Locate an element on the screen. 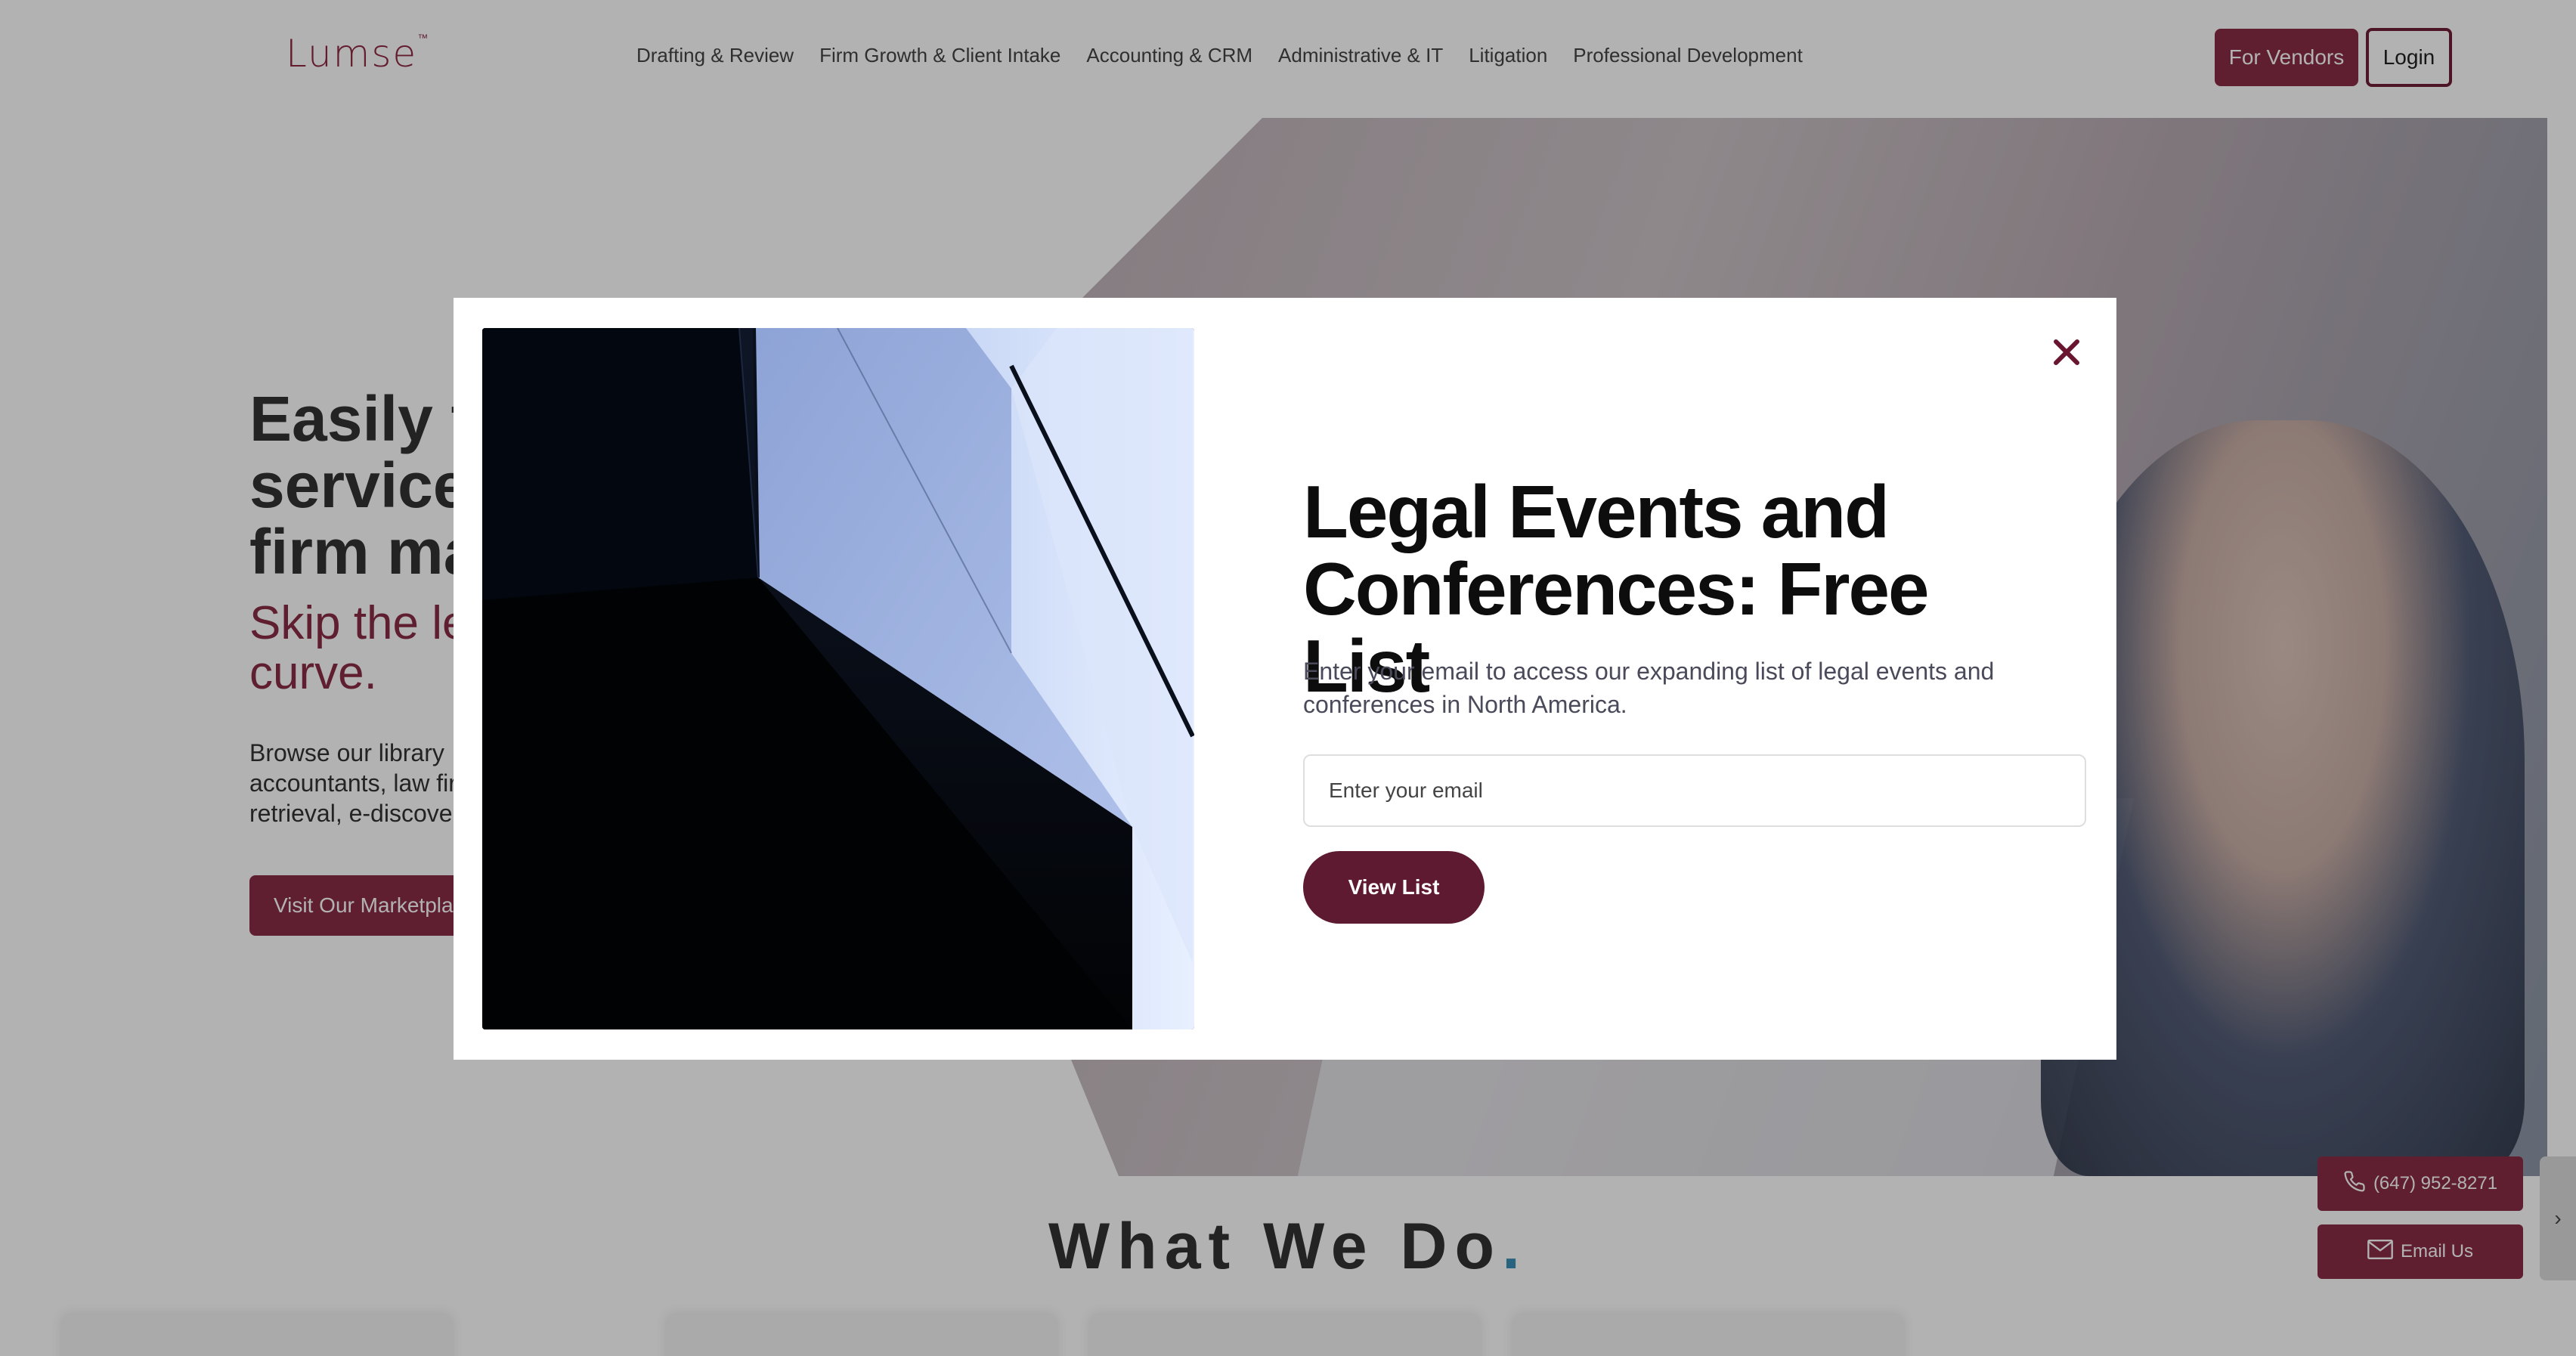  modal-image is located at coordinates (838, 678).